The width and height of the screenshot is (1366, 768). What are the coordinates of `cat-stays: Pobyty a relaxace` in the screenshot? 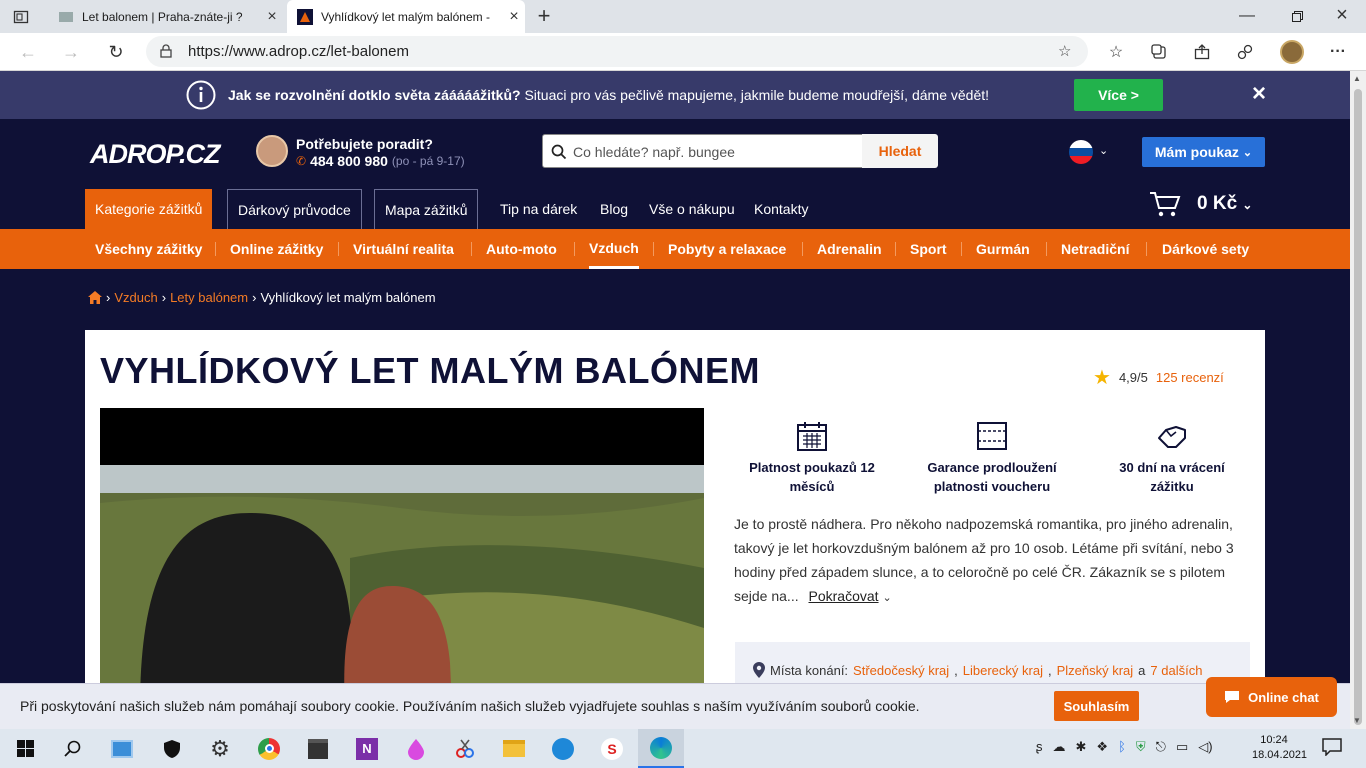 It's located at (727, 249).